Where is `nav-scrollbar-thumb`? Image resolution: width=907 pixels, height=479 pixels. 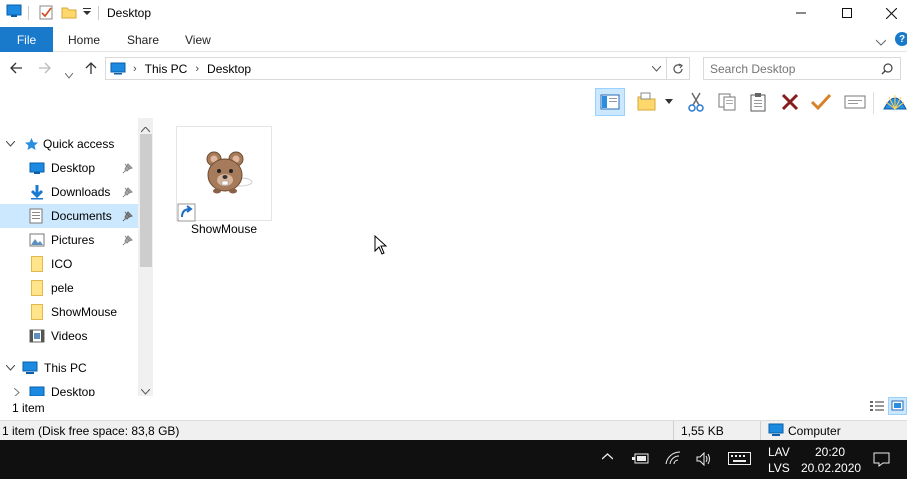
nav-scrollbar-thumb is located at coordinates (146, 200).